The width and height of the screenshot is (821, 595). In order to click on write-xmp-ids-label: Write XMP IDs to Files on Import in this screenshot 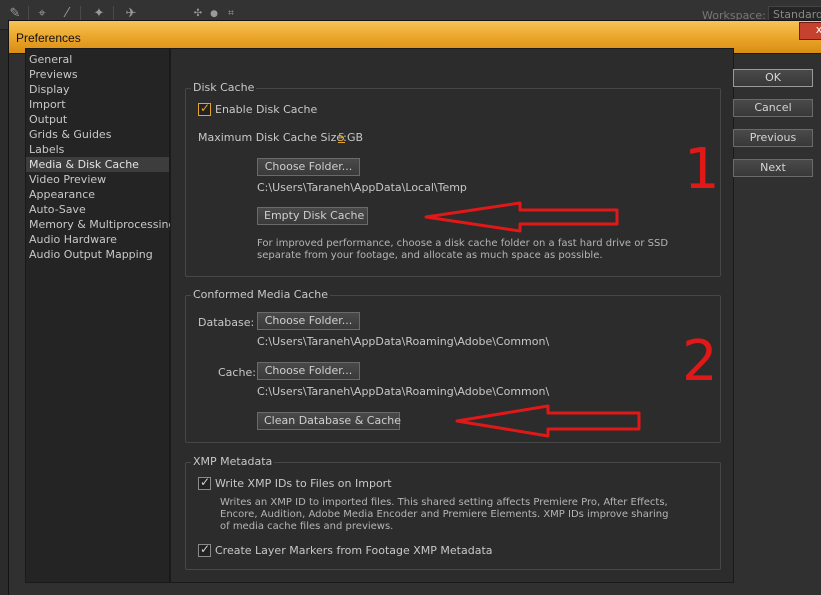, I will do `click(303, 483)`.